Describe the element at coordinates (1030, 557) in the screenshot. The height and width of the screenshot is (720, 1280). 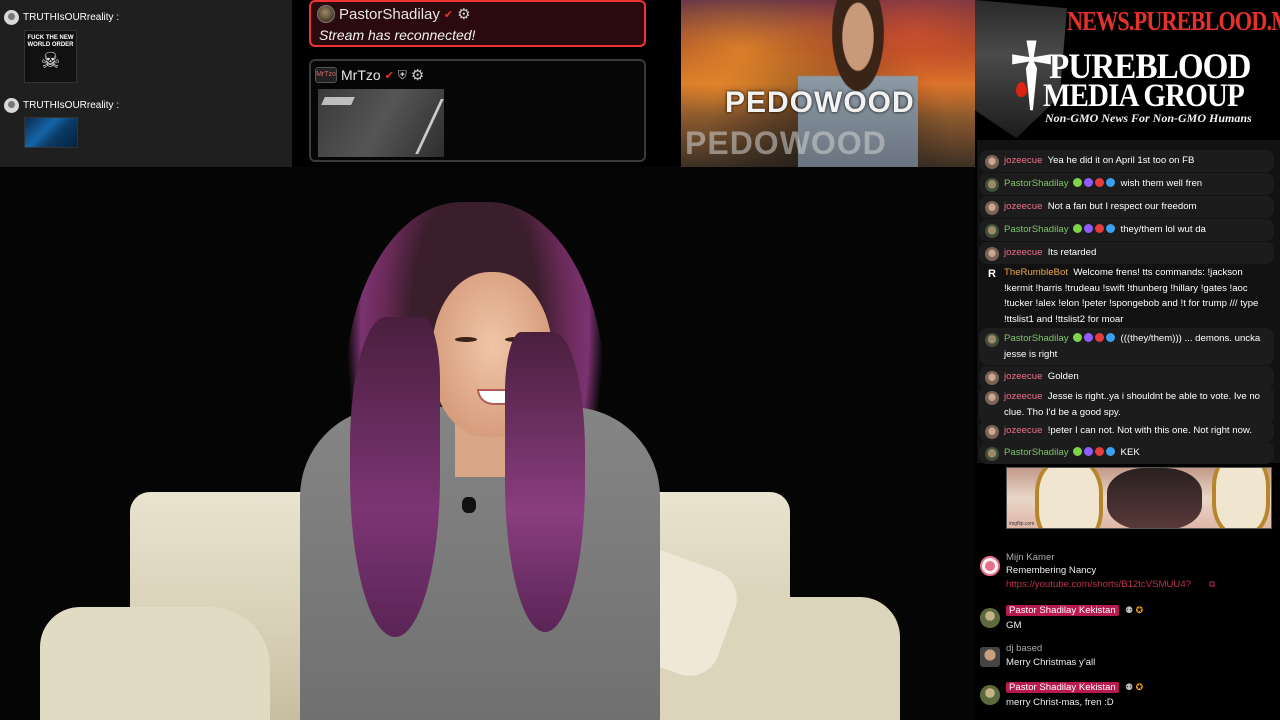
I see `chat-username: Mijn Kamer` at that location.